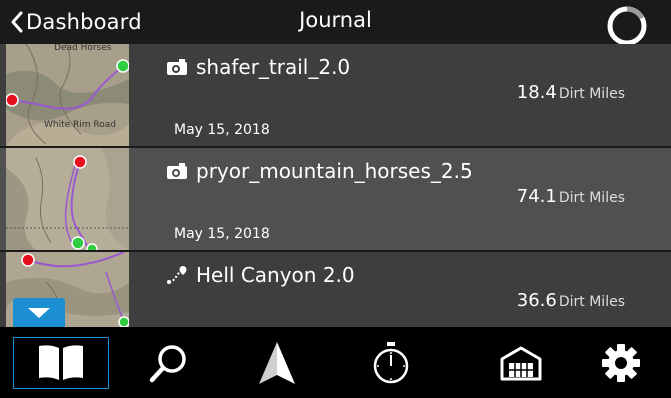  I want to click on tab-garage, so click(521, 363).